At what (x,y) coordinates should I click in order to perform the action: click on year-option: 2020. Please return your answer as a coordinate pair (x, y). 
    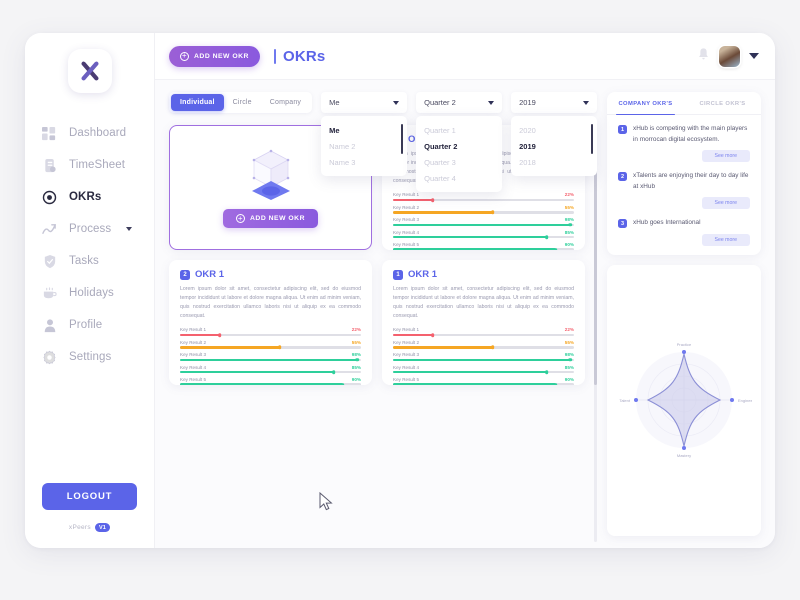
    Looking at the image, I should click on (554, 130).